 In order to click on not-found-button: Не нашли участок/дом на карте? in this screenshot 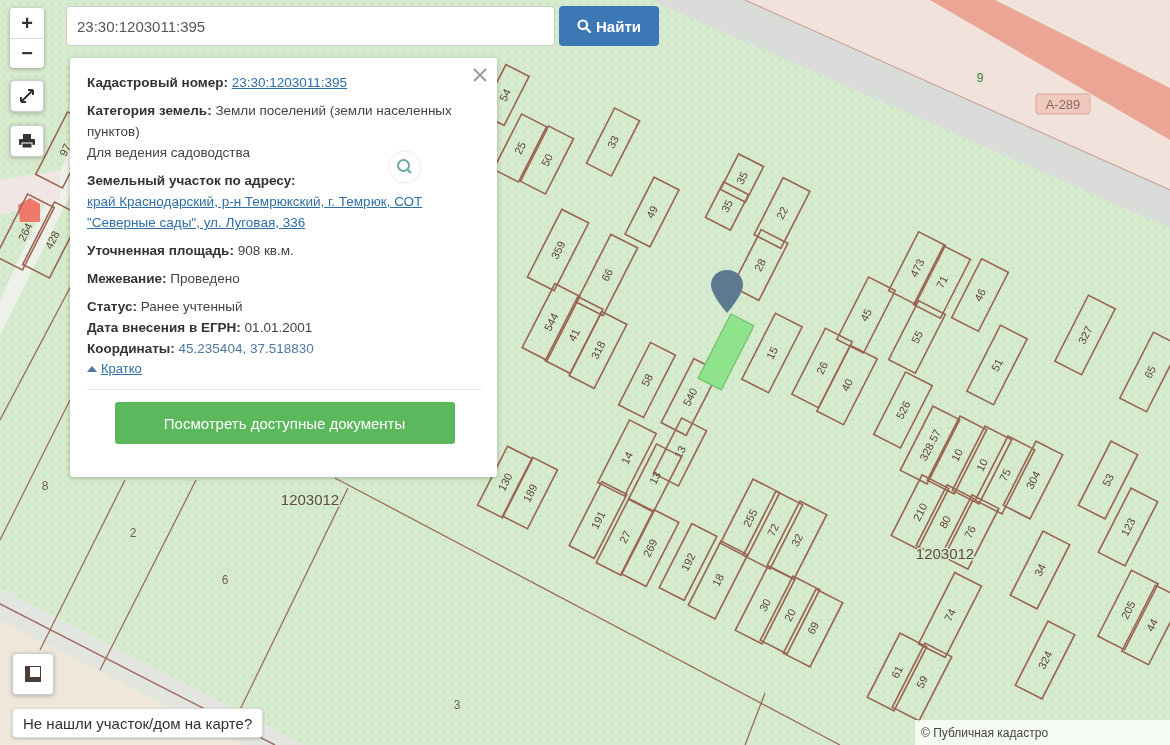, I will do `click(138, 723)`.